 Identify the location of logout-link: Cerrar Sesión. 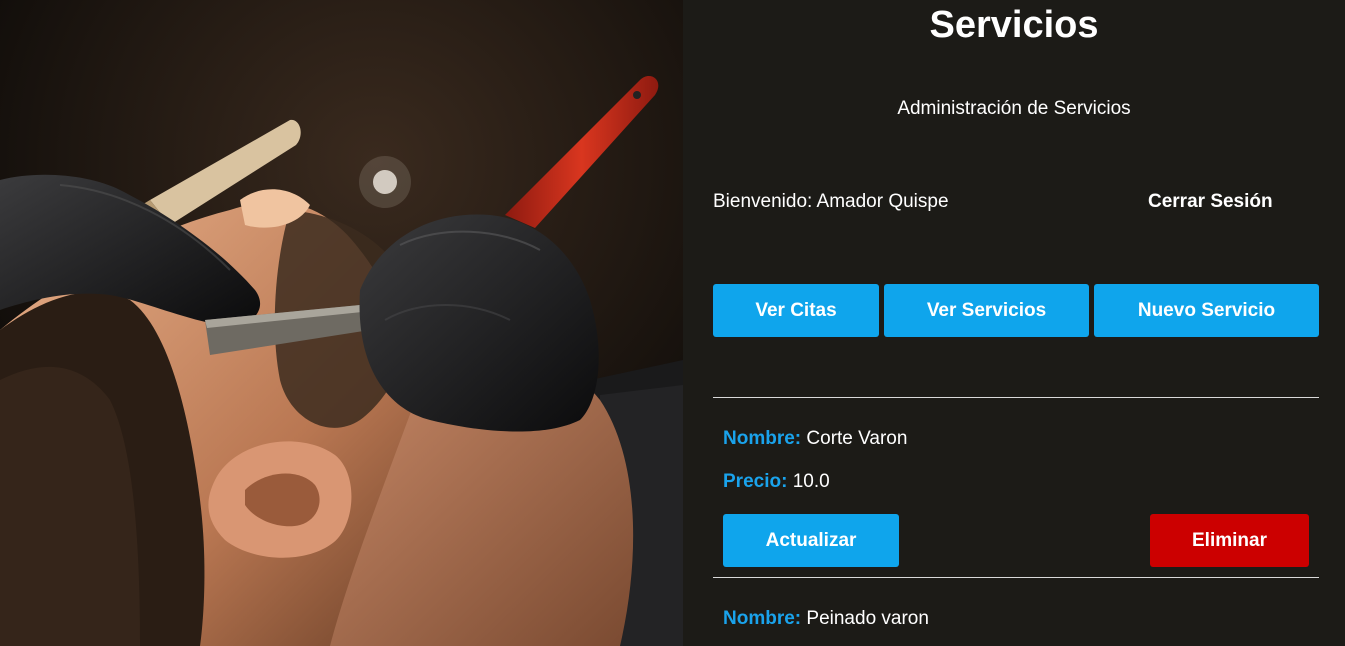
(1210, 202).